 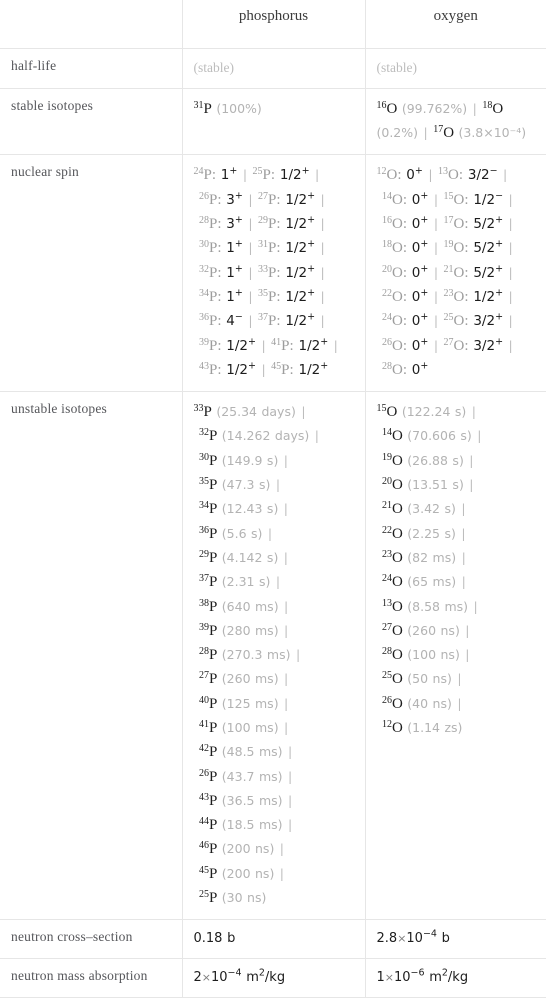 I want to click on isotope-mass-number: 31, so click(x=198, y=105).